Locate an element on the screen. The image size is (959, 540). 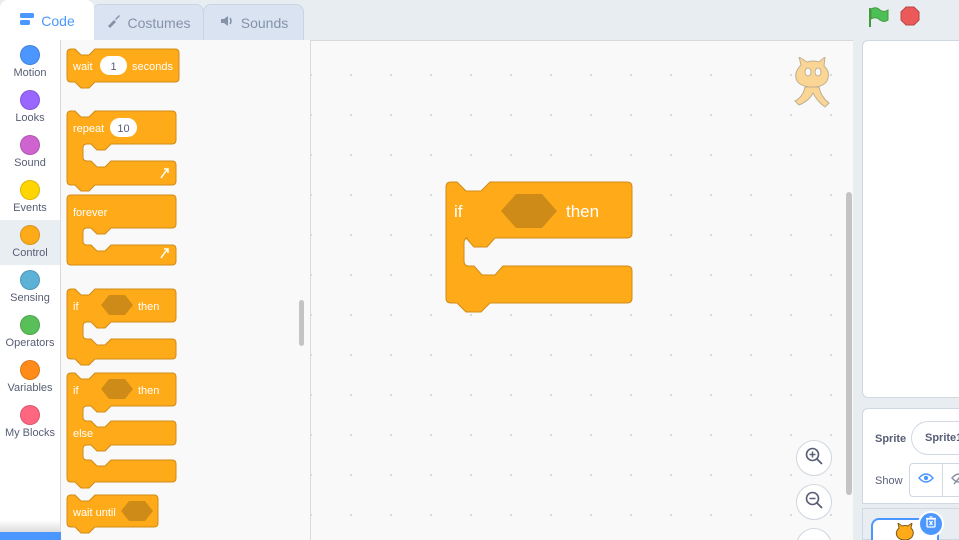
category-sound: Sound is located at coordinates (30, 152).